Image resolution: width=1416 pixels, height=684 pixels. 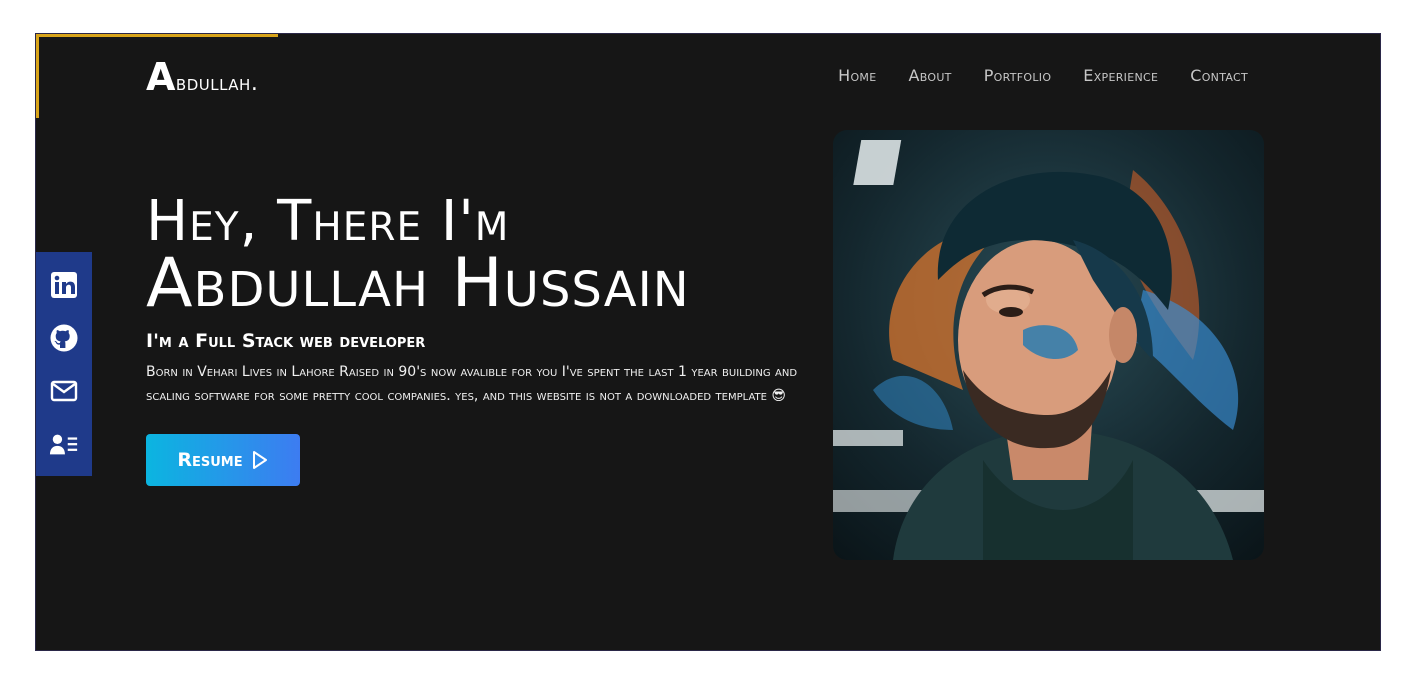 I want to click on play-icon, so click(x=259, y=460).